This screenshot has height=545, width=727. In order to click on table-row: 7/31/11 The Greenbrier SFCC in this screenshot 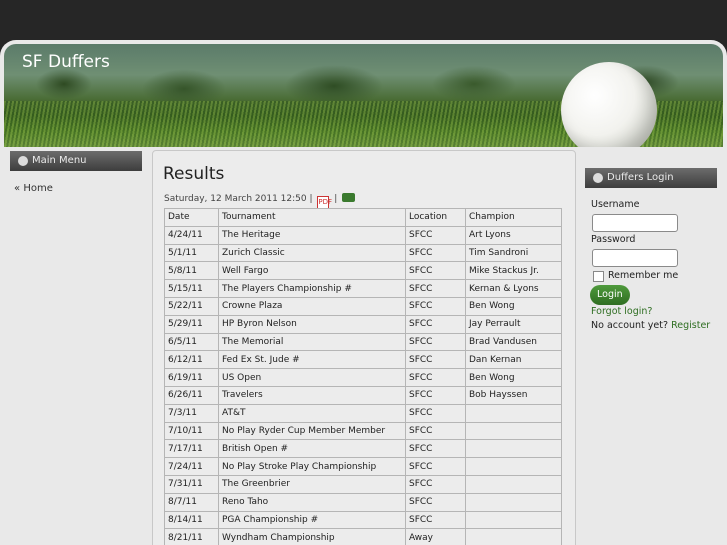, I will do `click(363, 484)`.